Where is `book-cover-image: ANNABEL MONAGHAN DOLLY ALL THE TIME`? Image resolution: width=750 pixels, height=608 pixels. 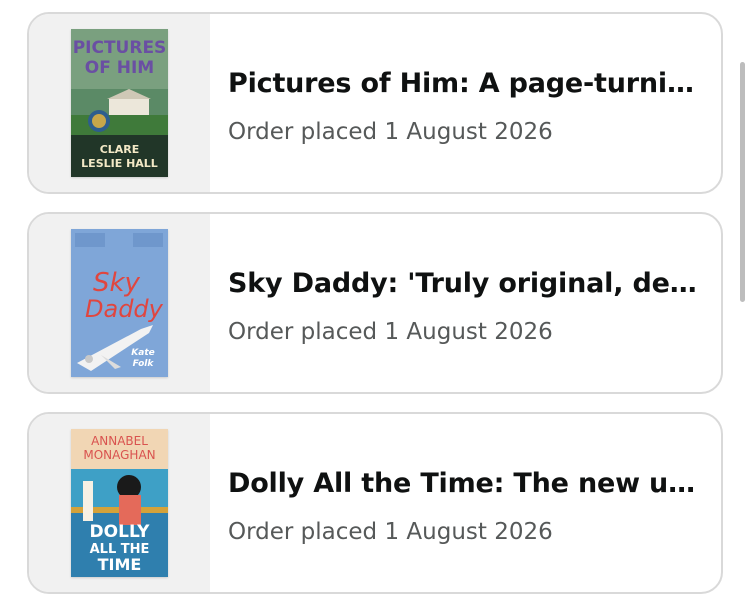 book-cover-image: ANNABEL MONAGHAN DOLLY ALL THE TIME is located at coordinates (119, 503).